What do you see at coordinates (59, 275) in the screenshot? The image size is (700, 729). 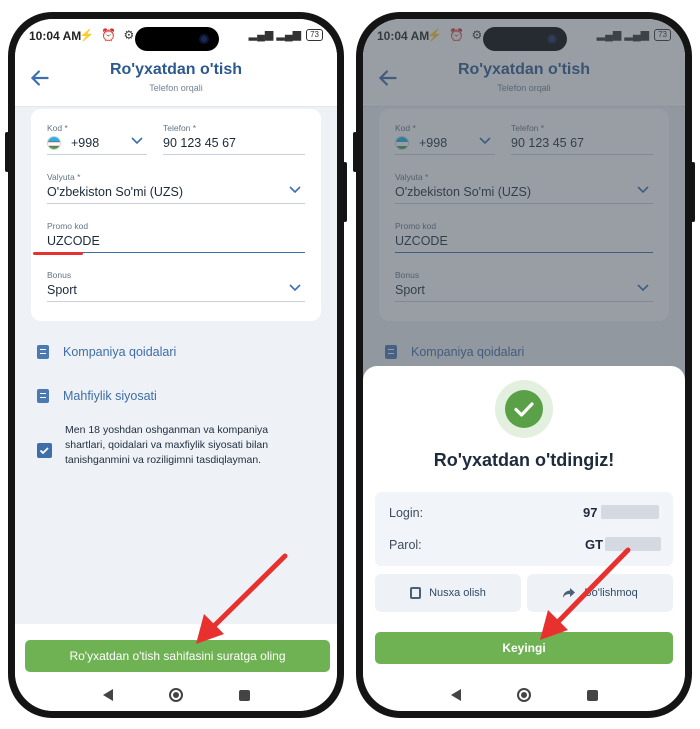 I see `bonus-label: Bonus` at bounding box center [59, 275].